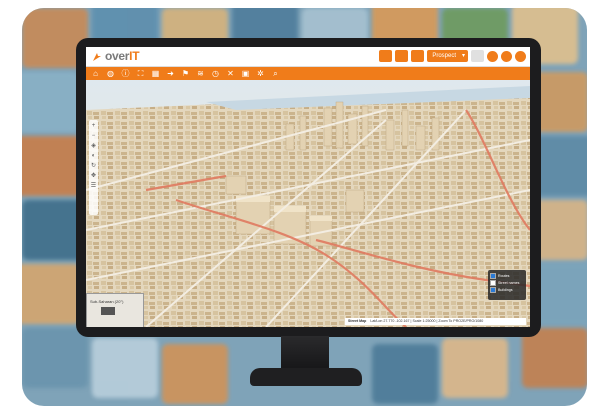 Image resolution: width=589 pixels, height=411 pixels. What do you see at coordinates (125, 73) in the screenshot?
I see `info-icon: ⓘ` at bounding box center [125, 73].